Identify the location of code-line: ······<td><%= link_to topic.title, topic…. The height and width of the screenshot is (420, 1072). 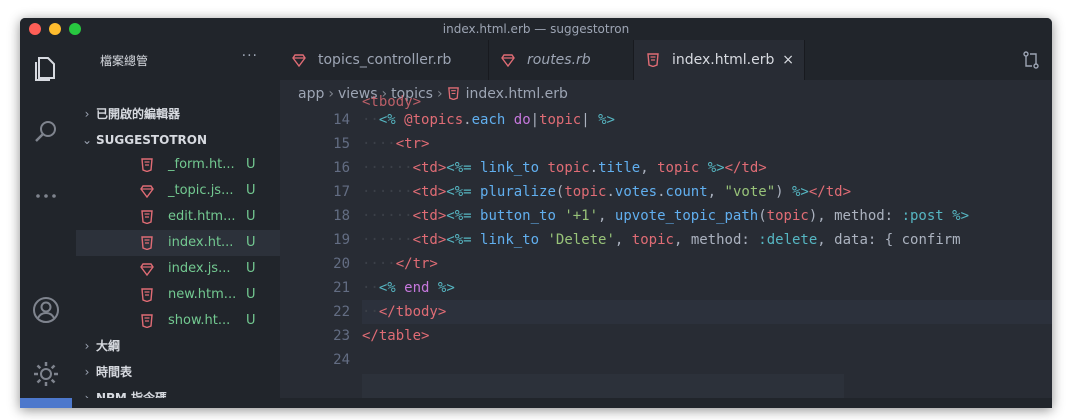
(564, 168).